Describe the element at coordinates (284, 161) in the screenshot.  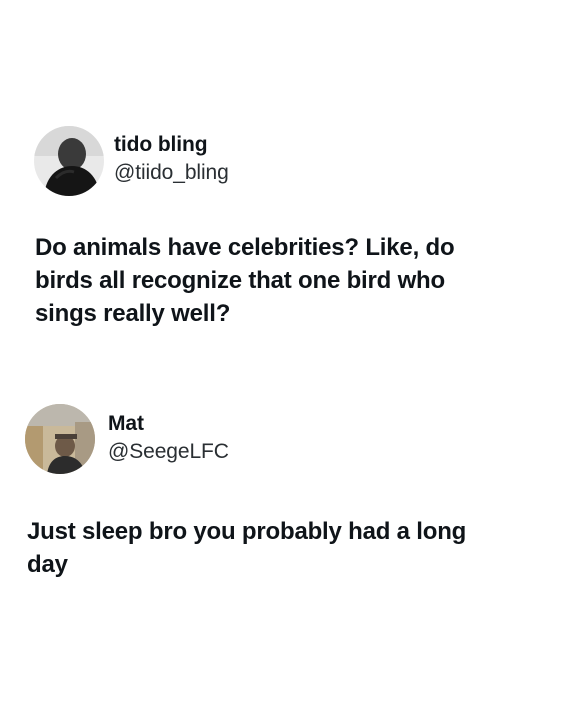
I see `post-header: tido bling @tiido_bling` at that location.